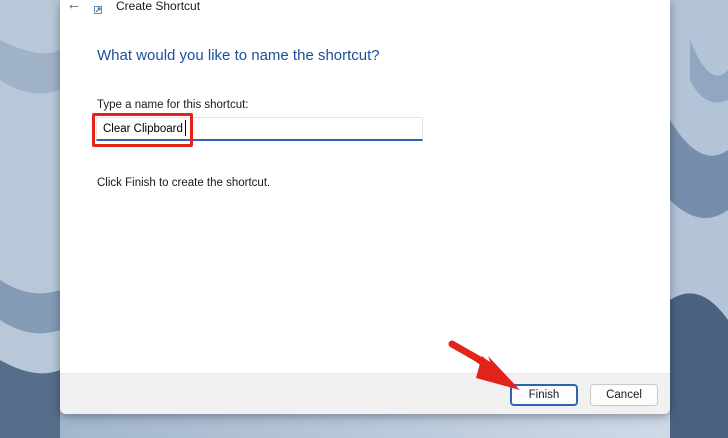 The height and width of the screenshot is (438, 728). What do you see at coordinates (365, 393) in the screenshot?
I see `dialog-footer: Finish Cancel` at bounding box center [365, 393].